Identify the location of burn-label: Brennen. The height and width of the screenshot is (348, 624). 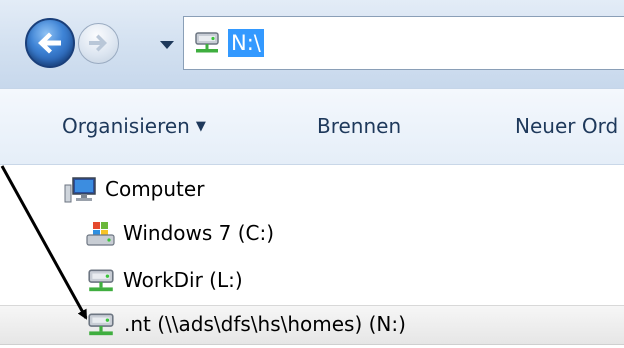
(359, 126).